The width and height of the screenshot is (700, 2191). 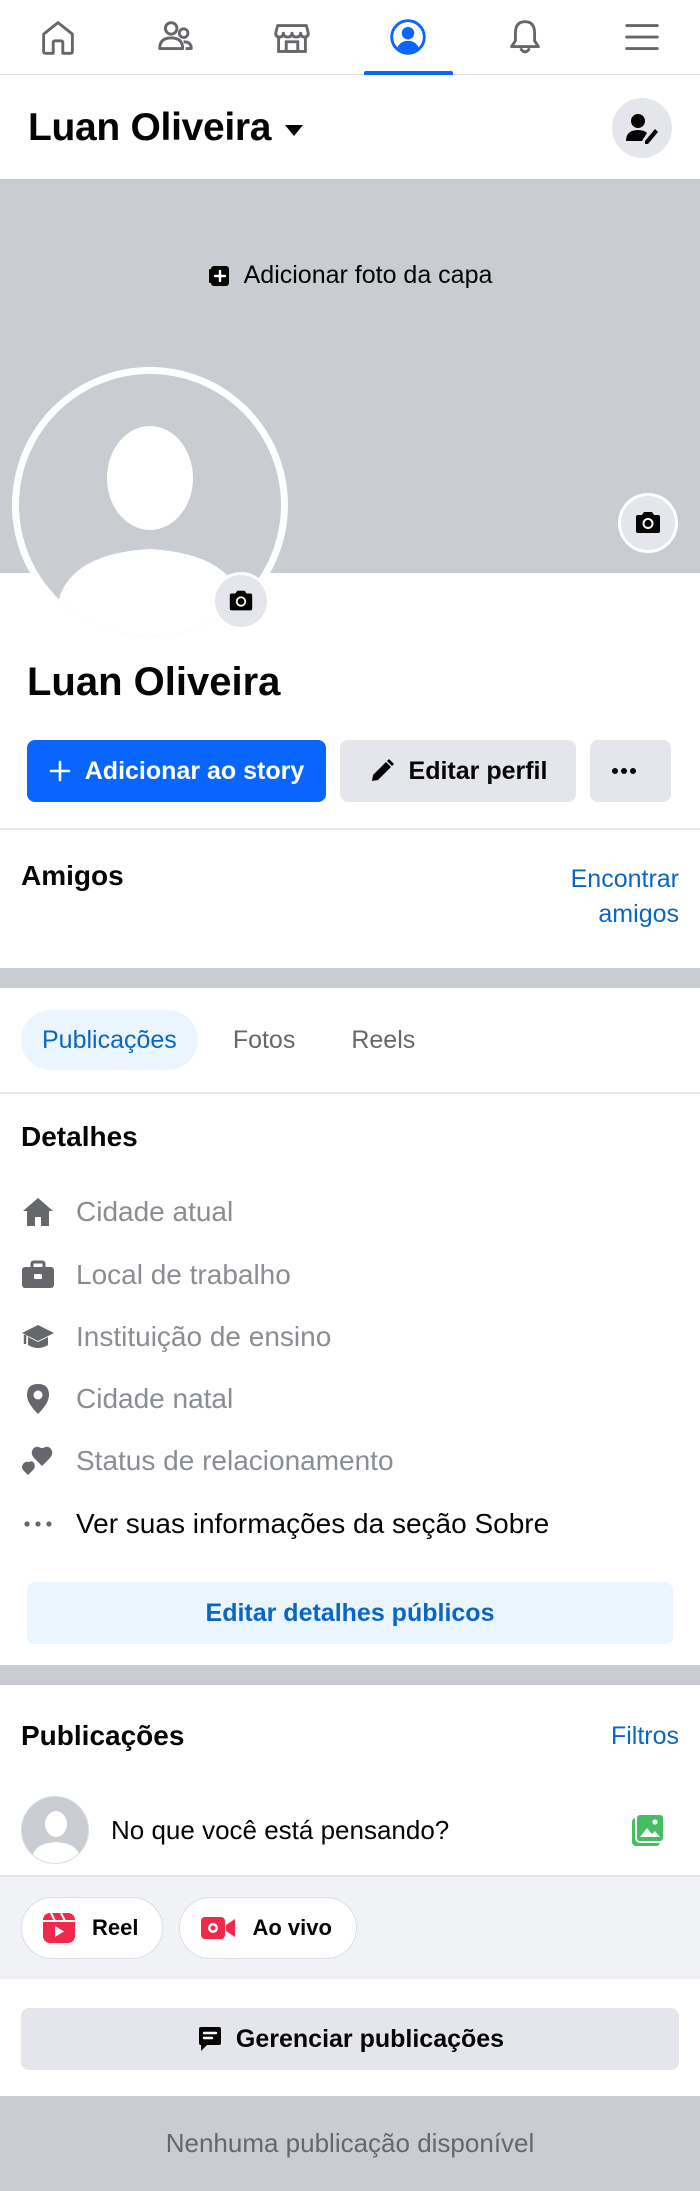 I want to click on add-photo-icon, so click(x=218, y=275).